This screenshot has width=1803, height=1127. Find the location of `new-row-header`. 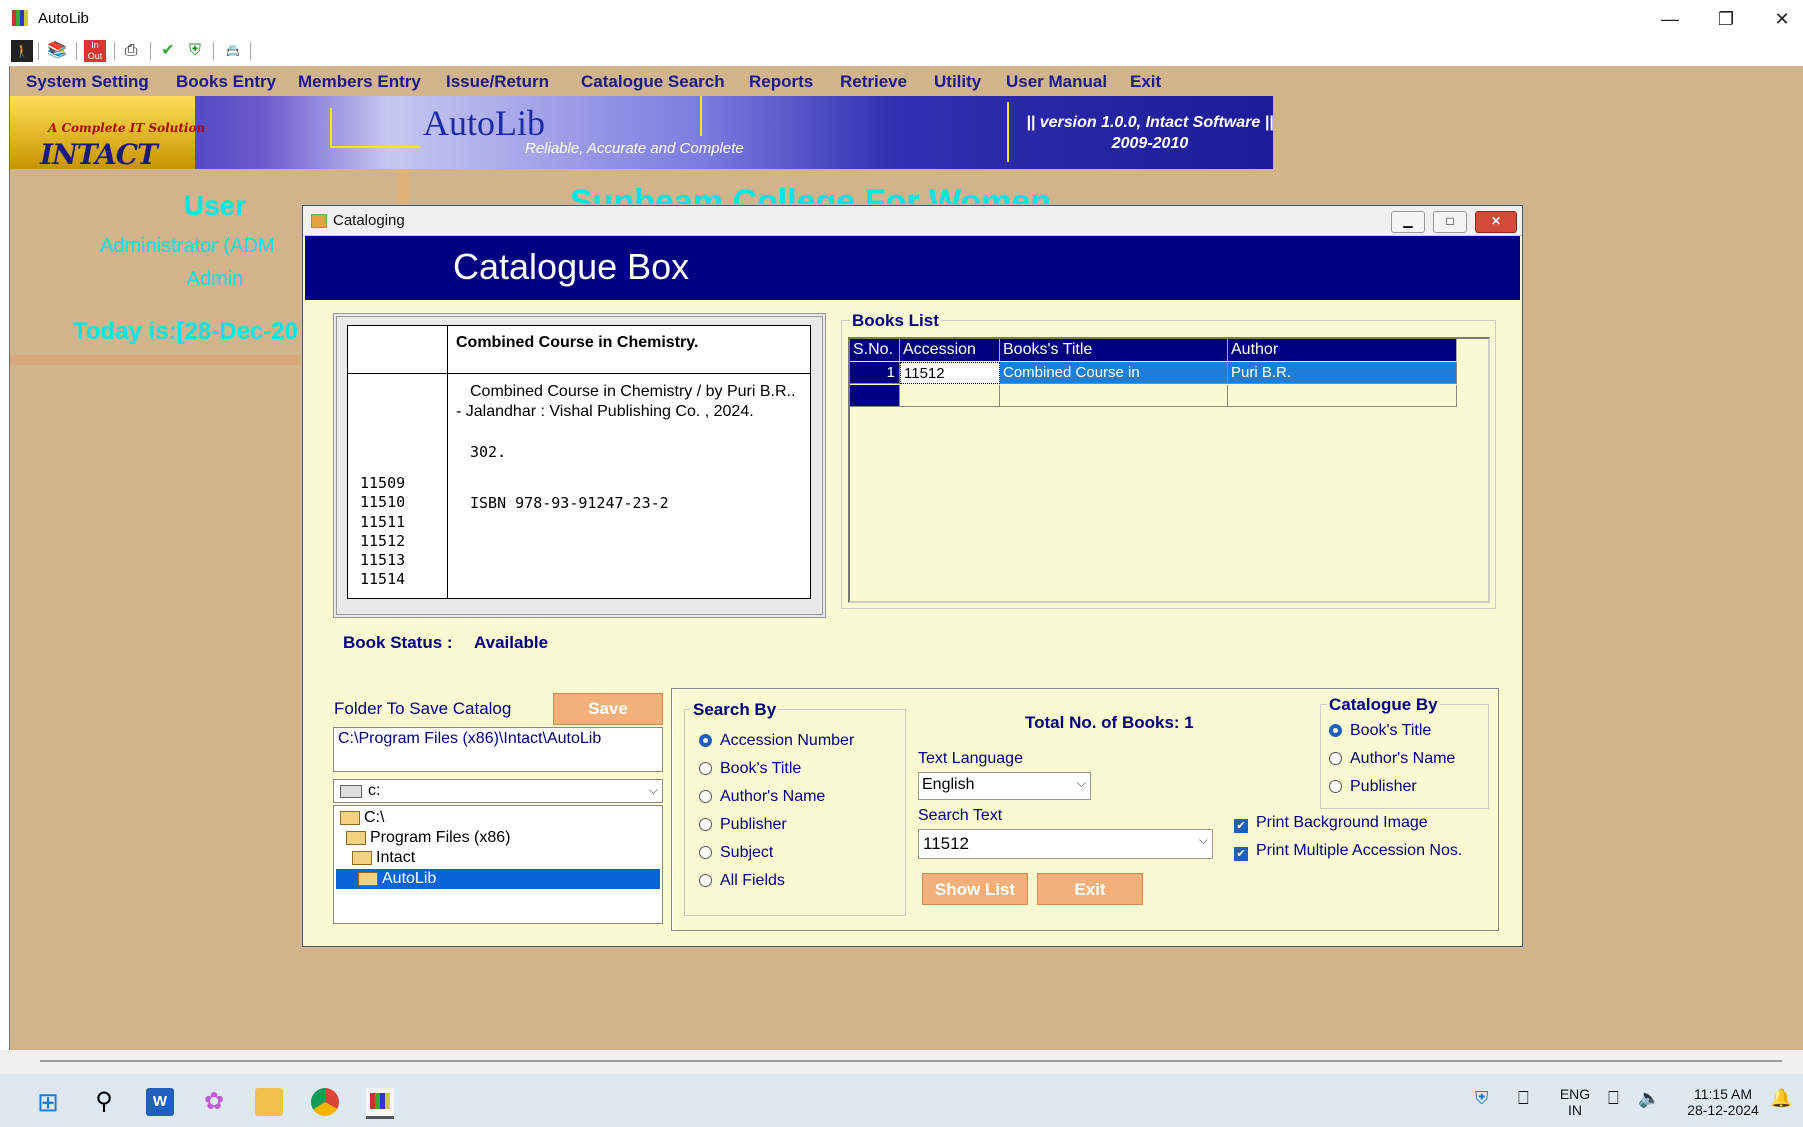

new-row-header is located at coordinates (875, 396).